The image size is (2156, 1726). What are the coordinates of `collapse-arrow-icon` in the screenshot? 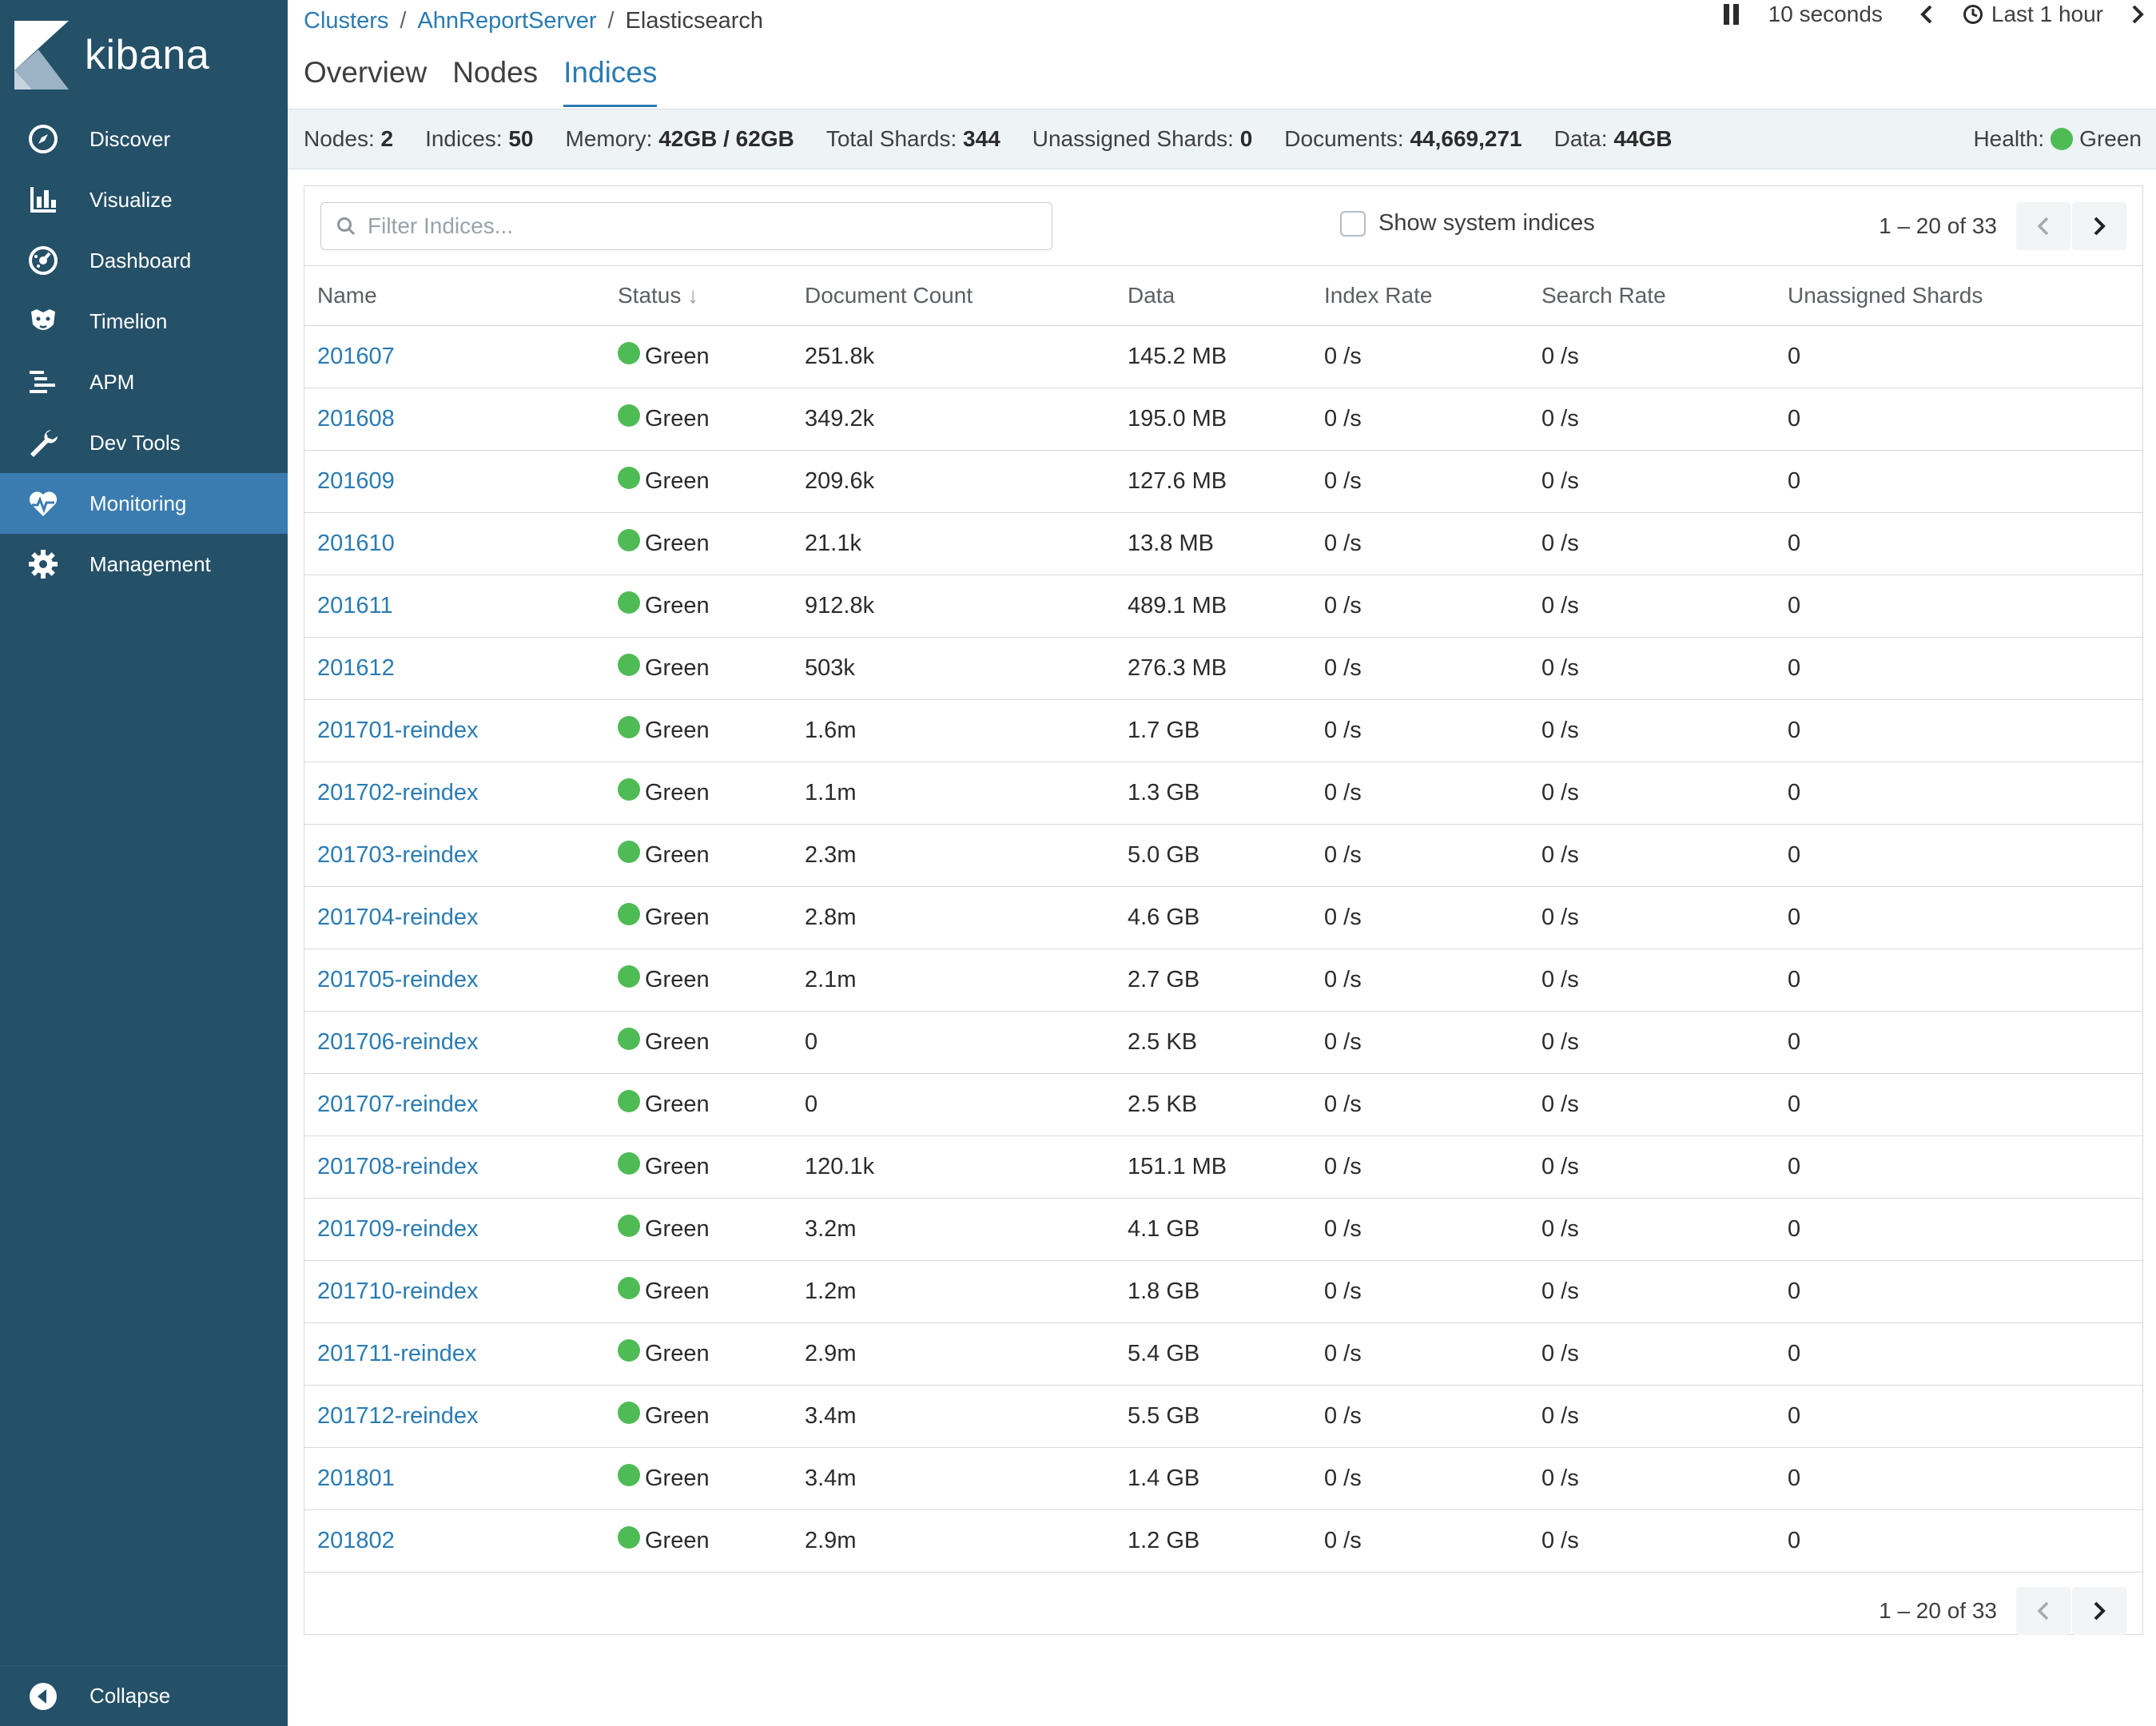 It's located at (43, 1696).